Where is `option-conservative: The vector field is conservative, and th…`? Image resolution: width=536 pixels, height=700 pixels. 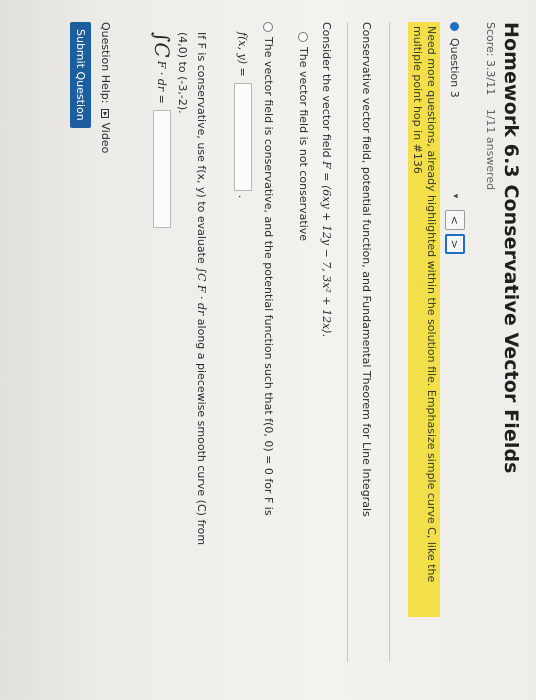
option-conservative: The vector field is conservative, and th… is located at coordinates (268, 342).